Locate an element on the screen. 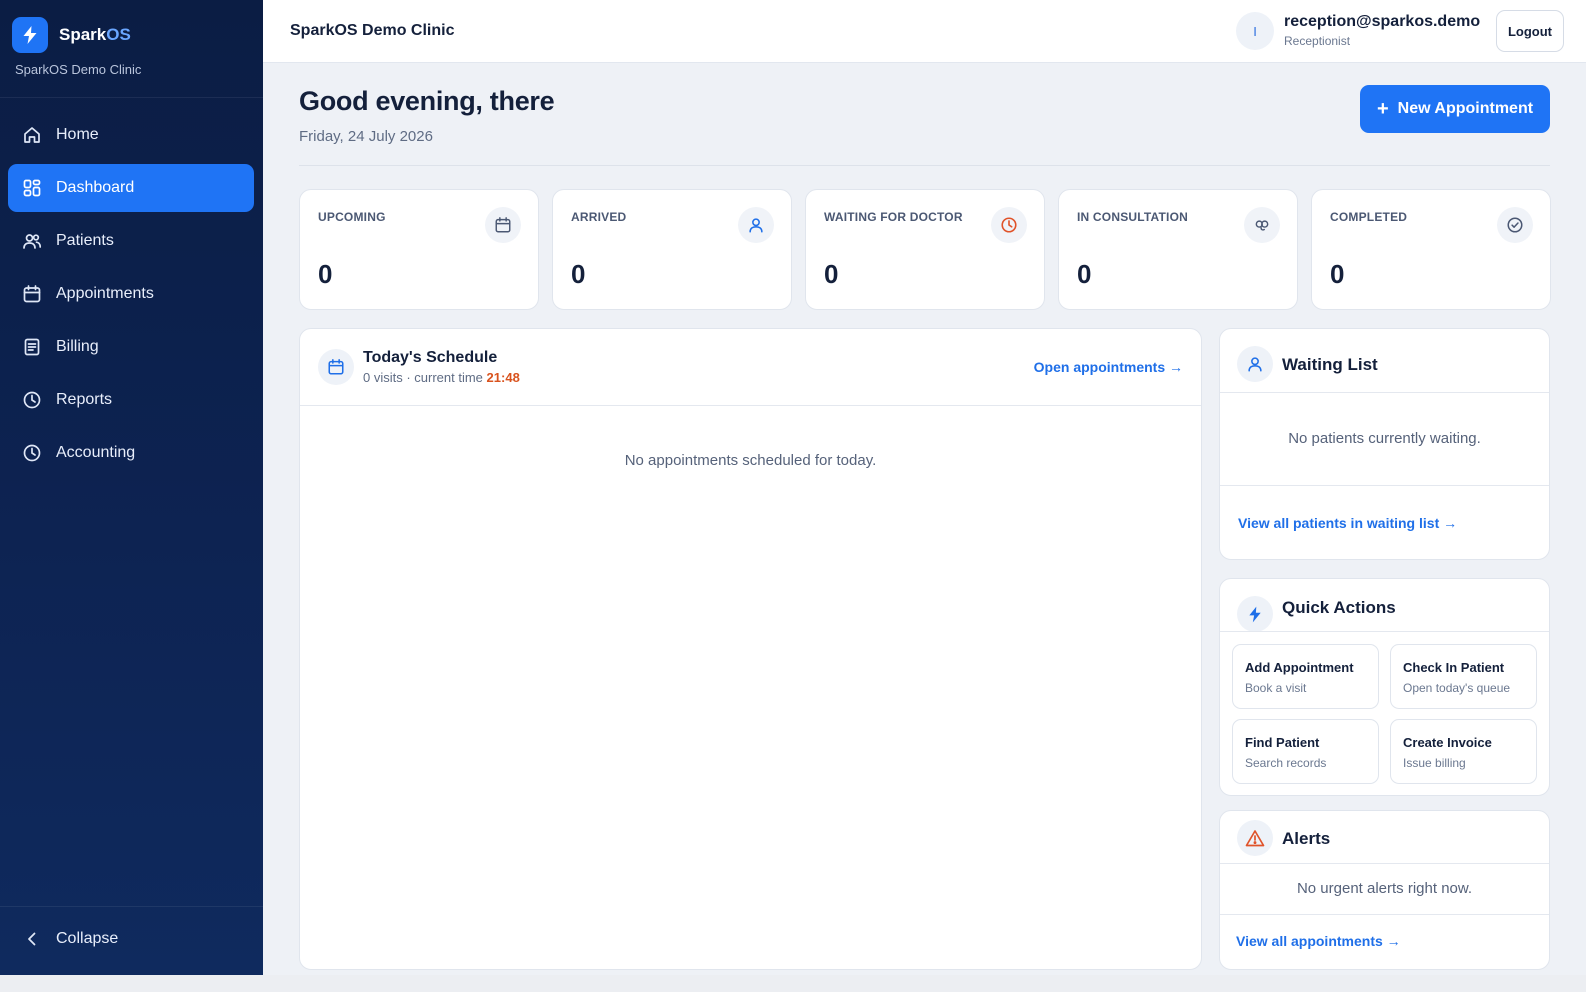  action-subtitle: Book a visit is located at coordinates (1276, 688).